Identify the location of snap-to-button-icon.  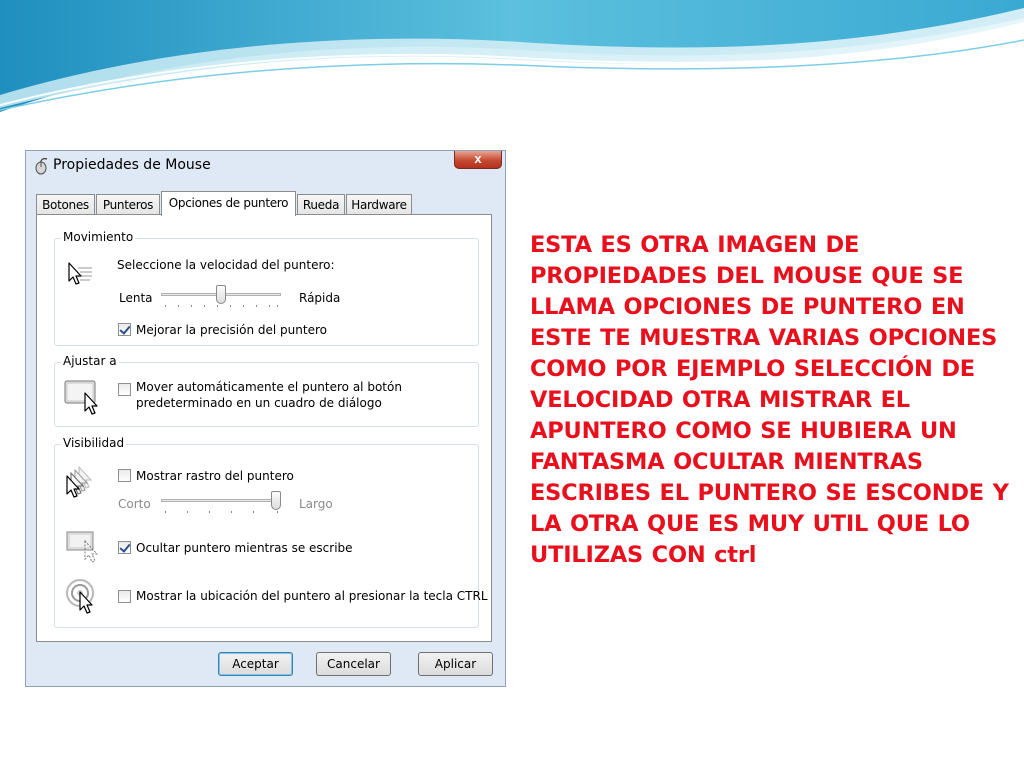
(81, 397).